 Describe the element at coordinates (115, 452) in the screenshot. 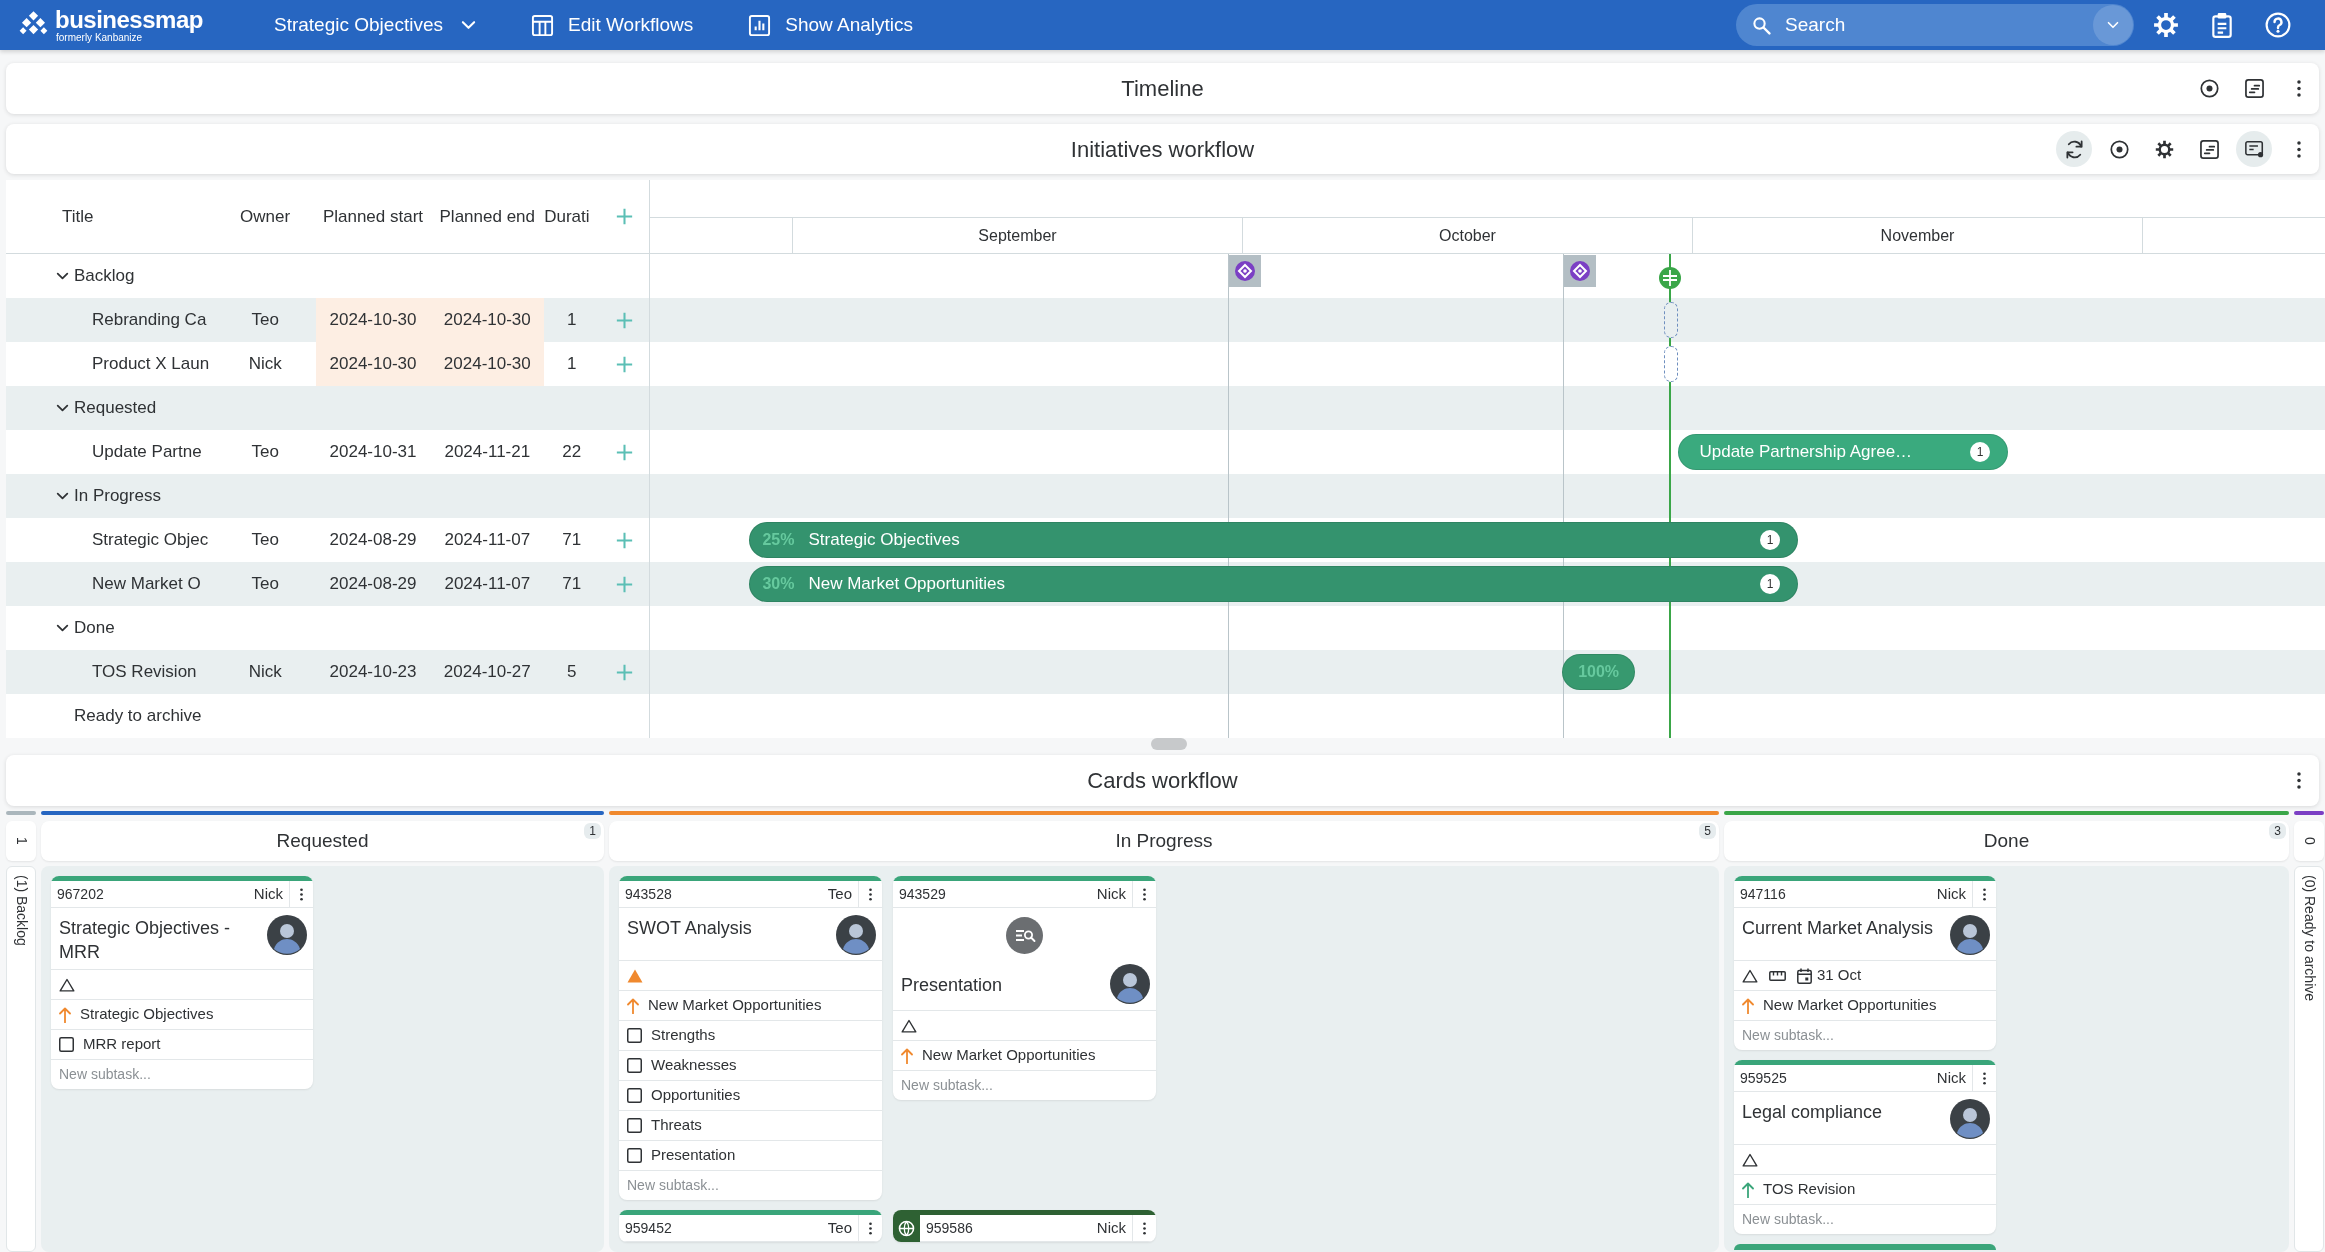

I see `title-cell: Update Partne` at that location.